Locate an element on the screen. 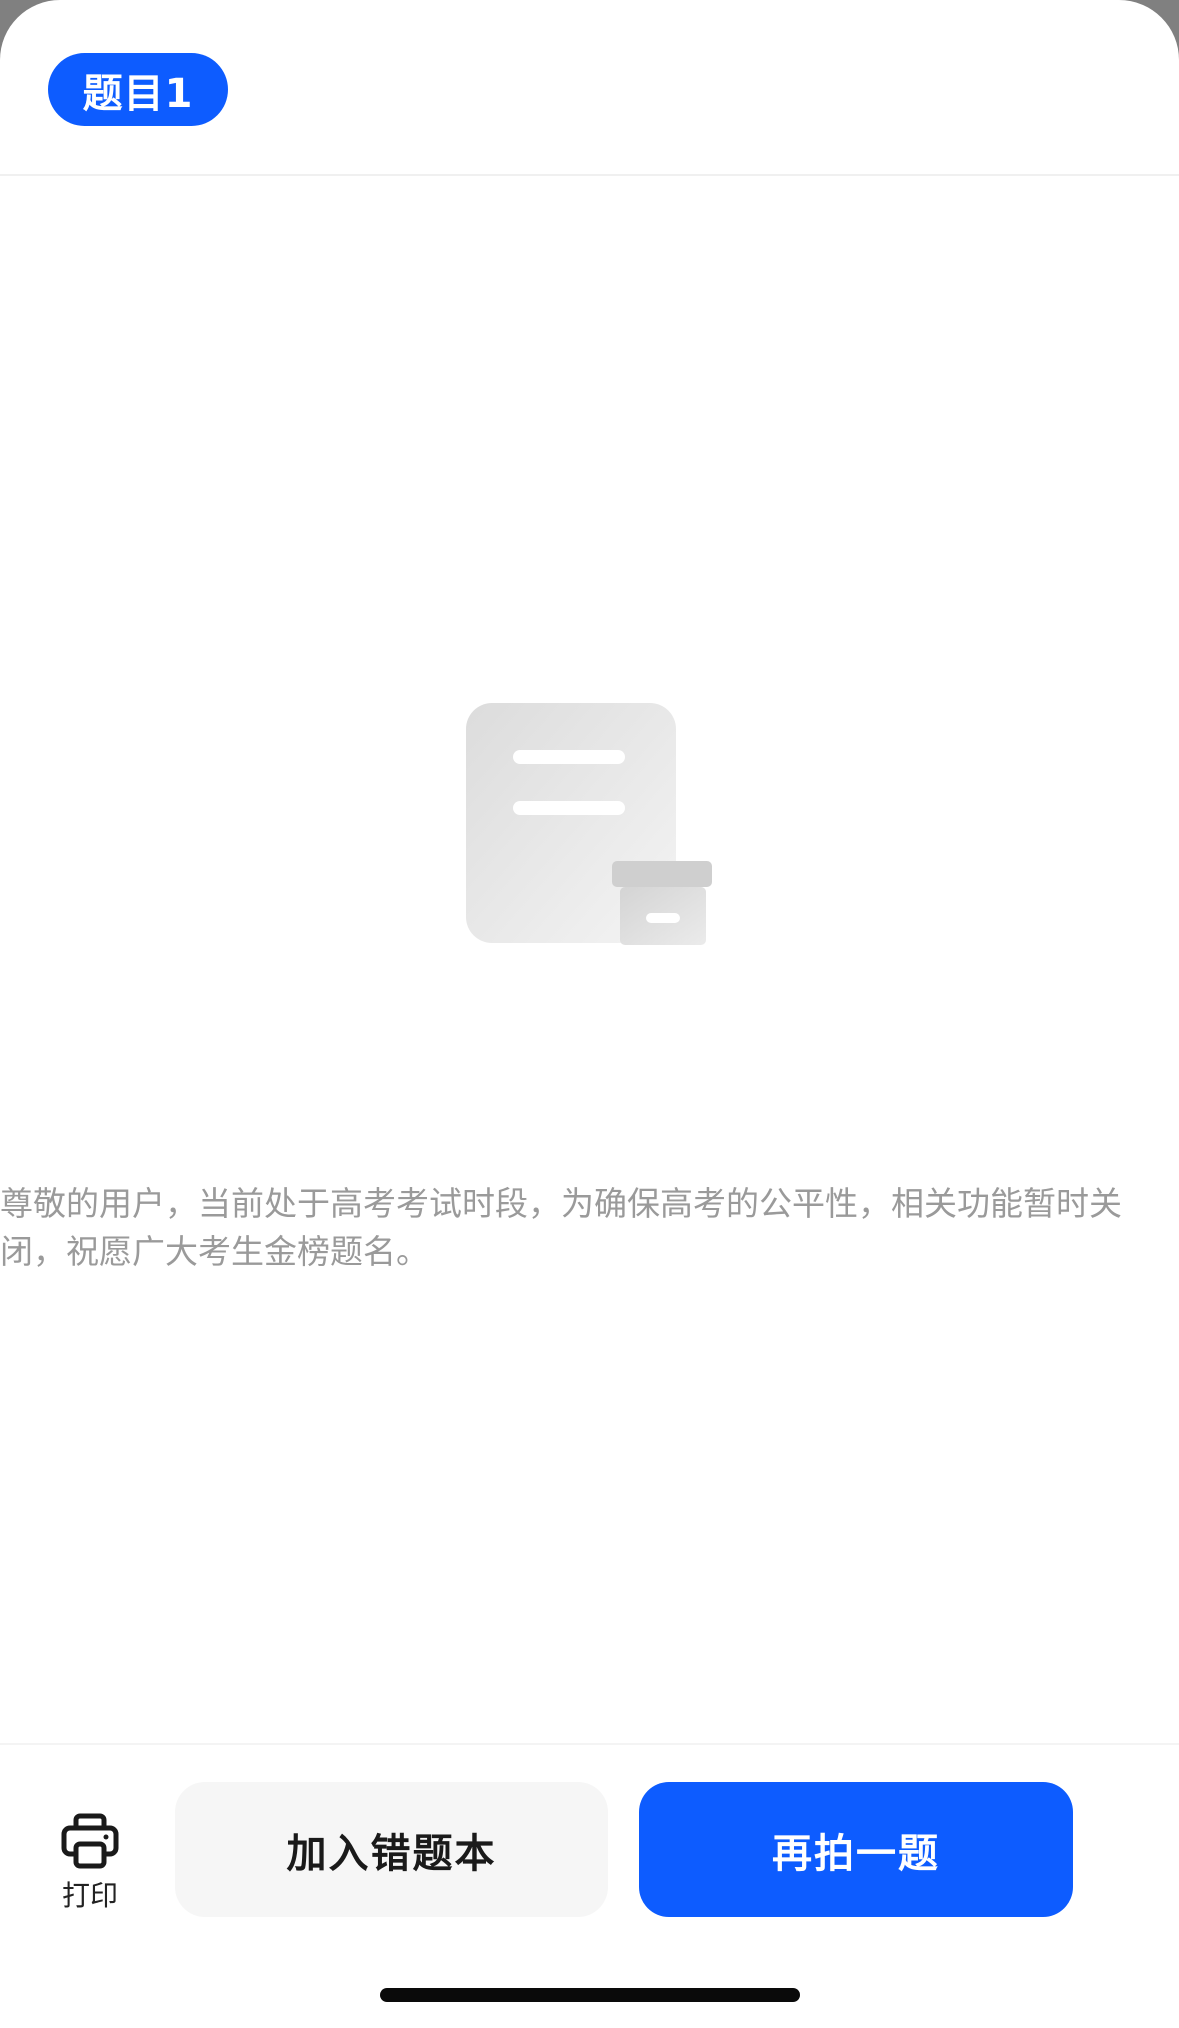 The width and height of the screenshot is (1179, 2028). printer-icon is located at coordinates (90, 1841).